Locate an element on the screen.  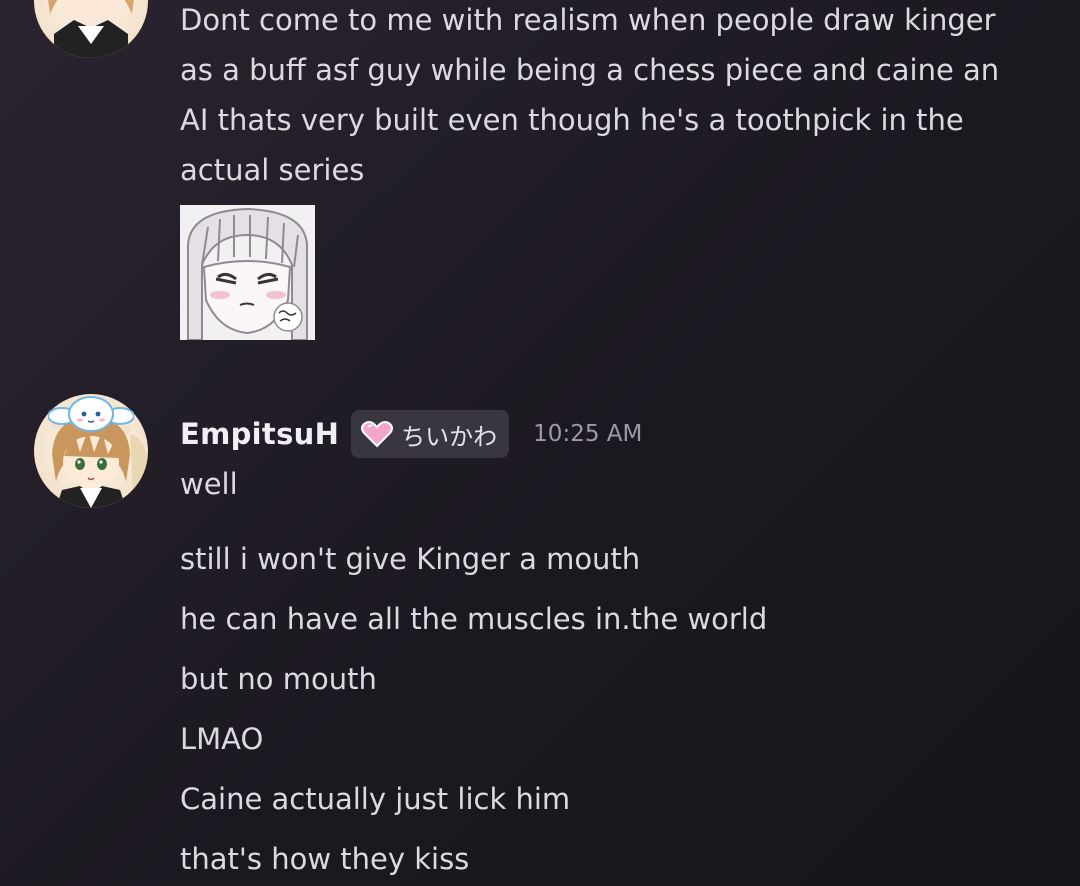
message-line: he can have all the muscles in.the world is located at coordinates (474, 619).